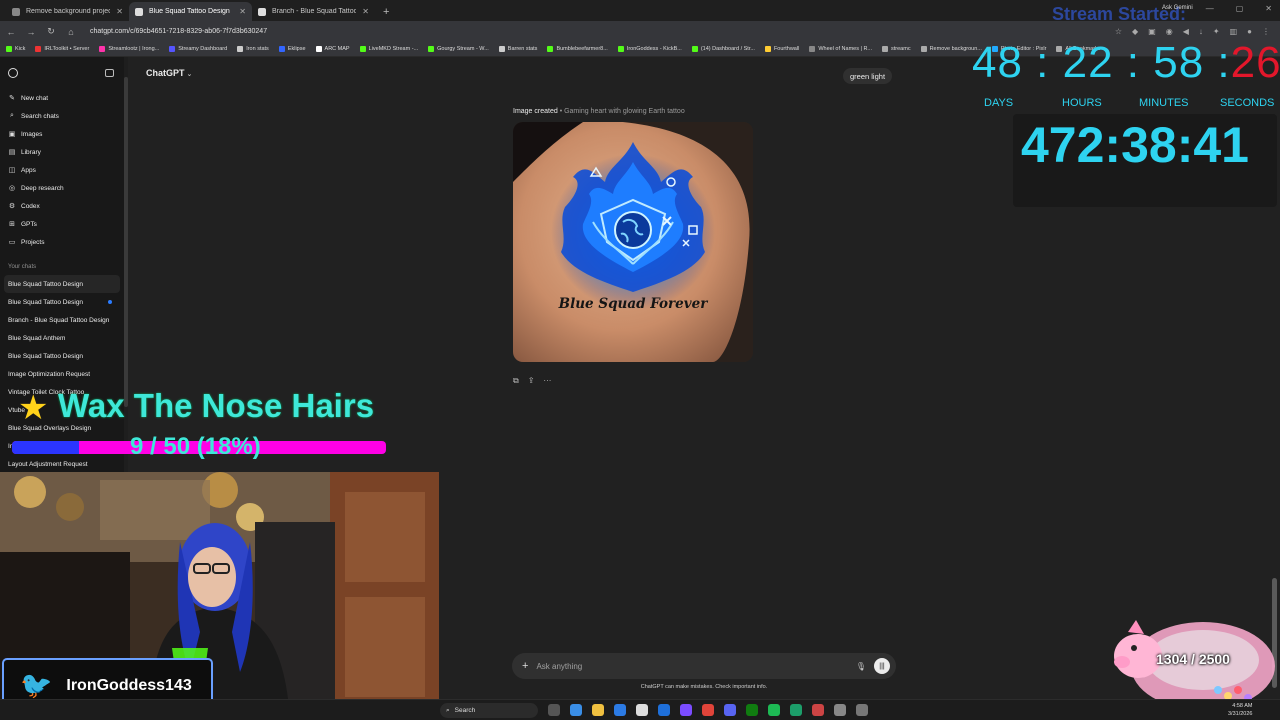  Describe the element at coordinates (12, 188) in the screenshot. I see `deep-research-icon: ◎` at that location.